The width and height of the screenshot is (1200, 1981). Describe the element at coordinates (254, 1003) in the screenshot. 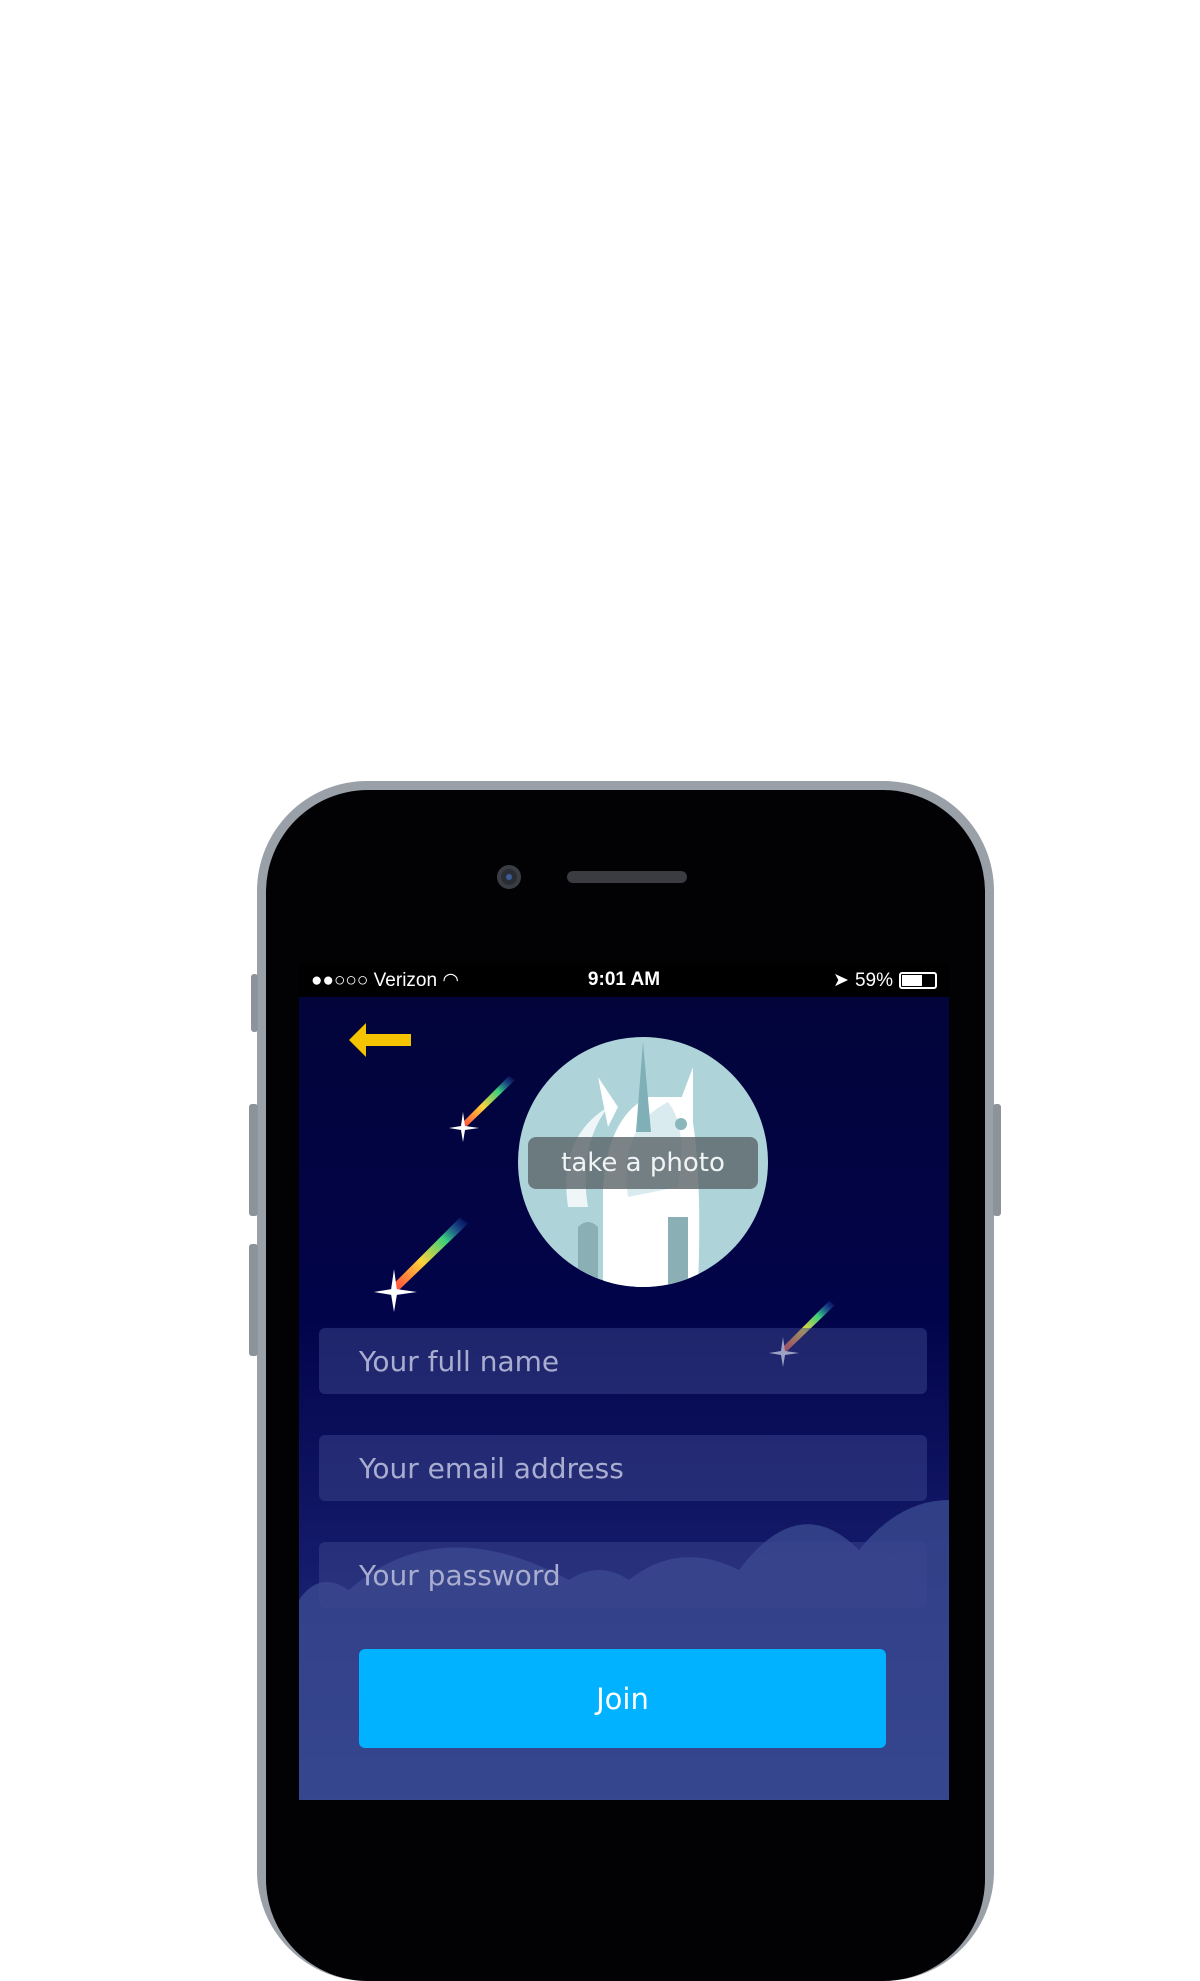

I see `mute-switch` at that location.